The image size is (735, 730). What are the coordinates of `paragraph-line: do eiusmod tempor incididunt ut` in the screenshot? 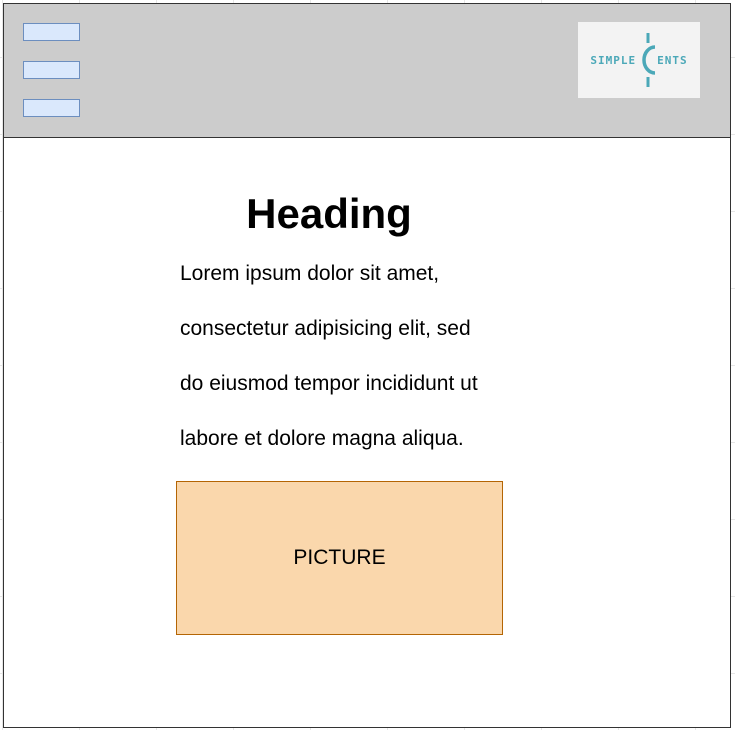 It's located at (329, 383).